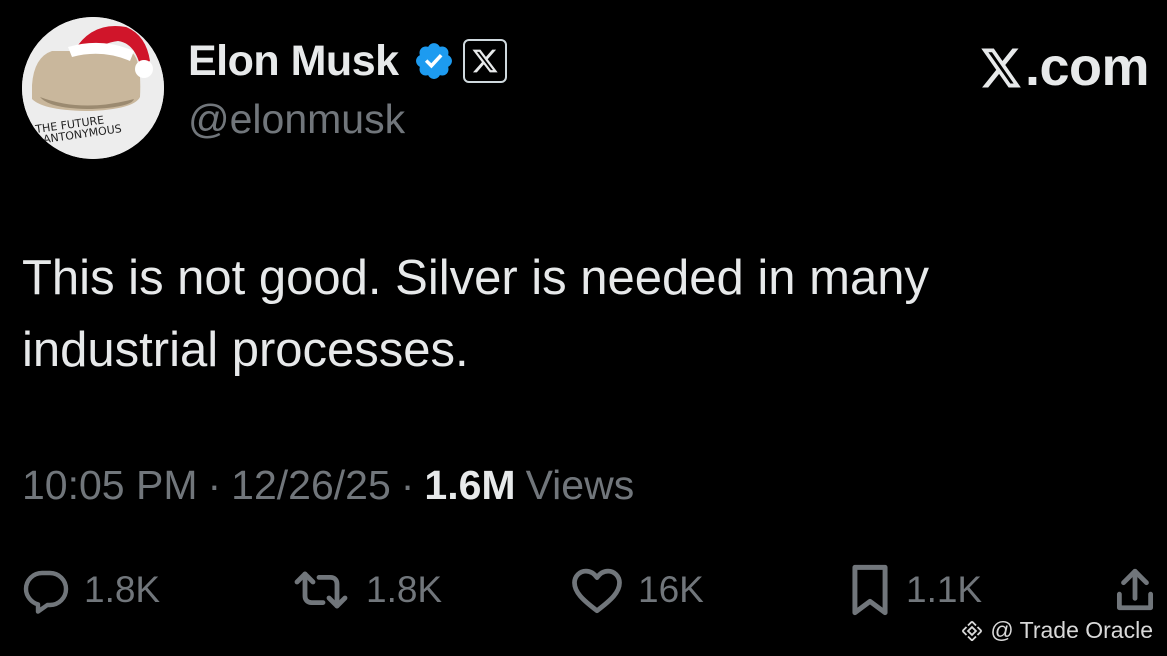 This screenshot has height=656, width=1167. Describe the element at coordinates (311, 485) in the screenshot. I see `tweet-date: 12/26/25` at that location.